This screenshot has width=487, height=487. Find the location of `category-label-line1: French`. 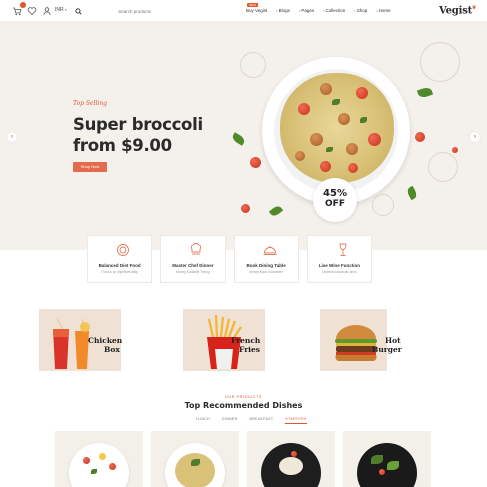

category-label-line1: French is located at coordinates (246, 340).